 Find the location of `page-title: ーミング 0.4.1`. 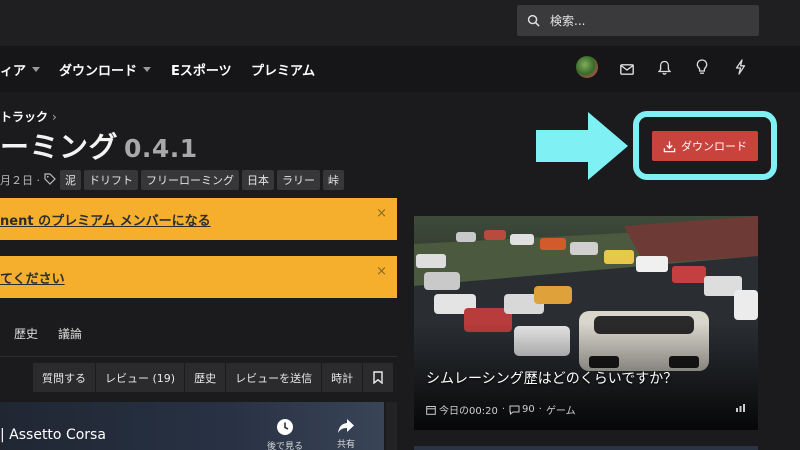

page-title: ーミング 0.4.1 is located at coordinates (99, 145).